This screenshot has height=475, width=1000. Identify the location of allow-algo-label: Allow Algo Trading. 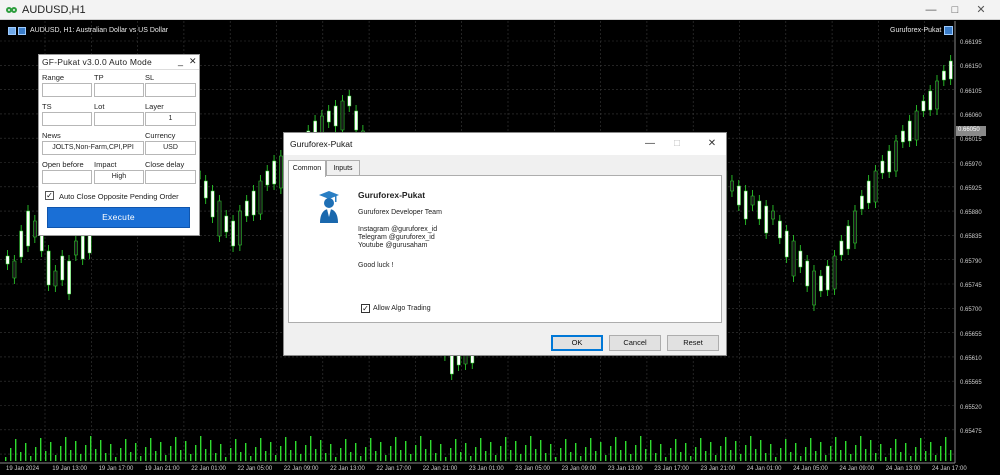
(402, 308).